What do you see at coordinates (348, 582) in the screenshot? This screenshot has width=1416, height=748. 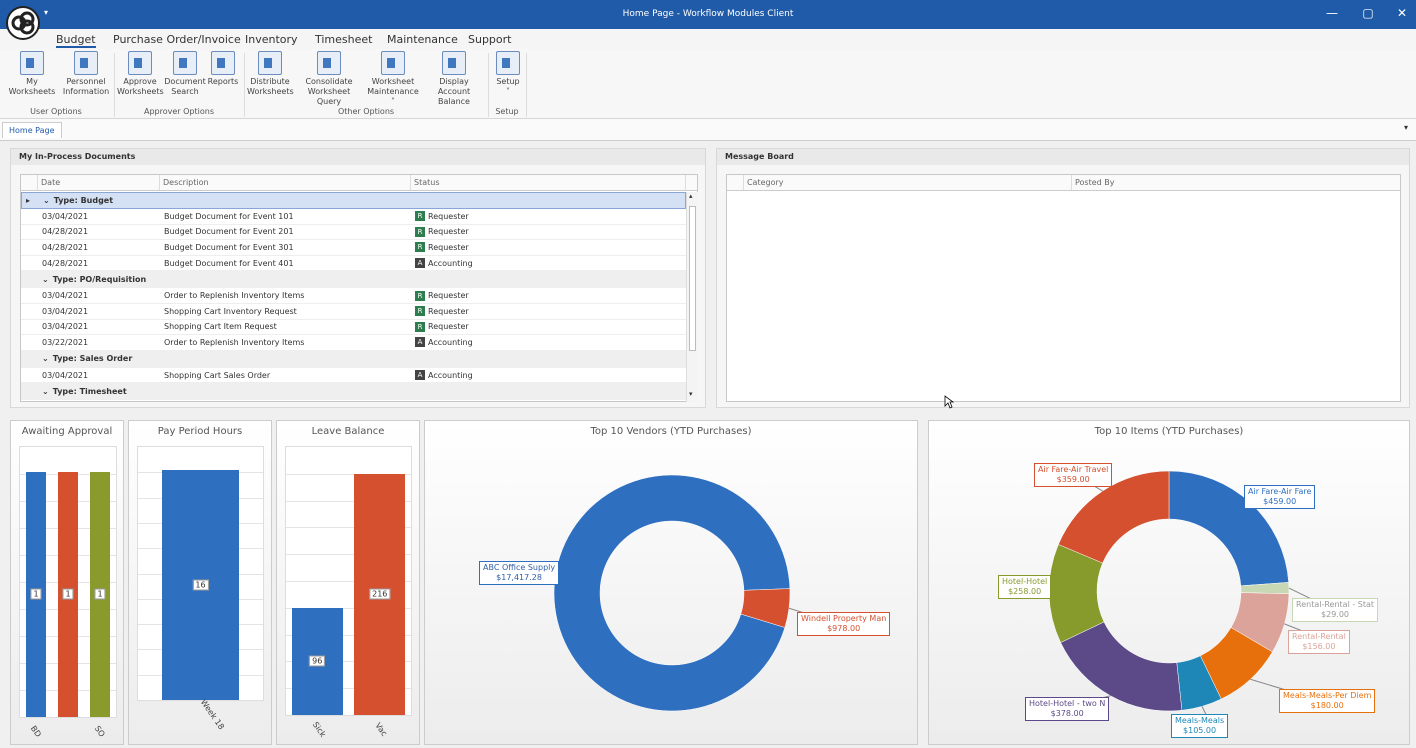 I see `leave-balance-card: Leave Balance 96 Sick 216 Vac` at bounding box center [348, 582].